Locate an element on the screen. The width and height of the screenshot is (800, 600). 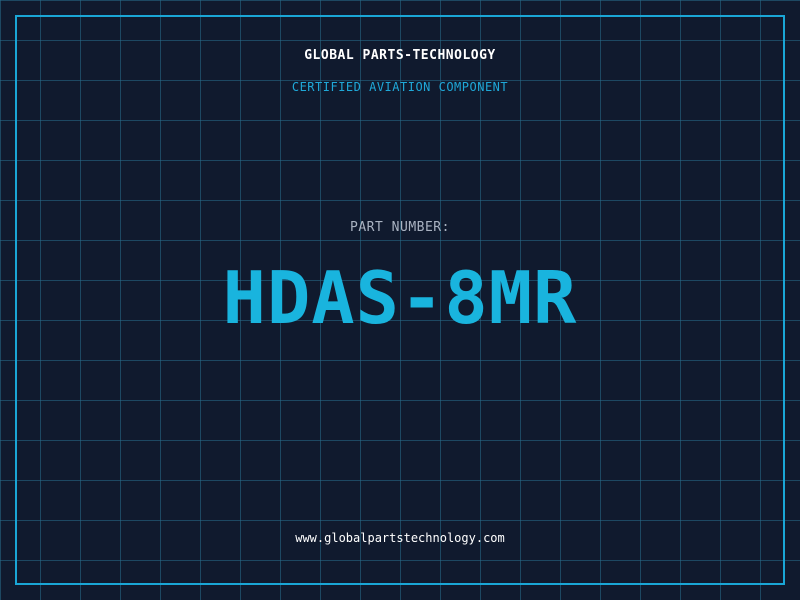
website-url: www.globalpartstechnology.com is located at coordinates (400, 538).